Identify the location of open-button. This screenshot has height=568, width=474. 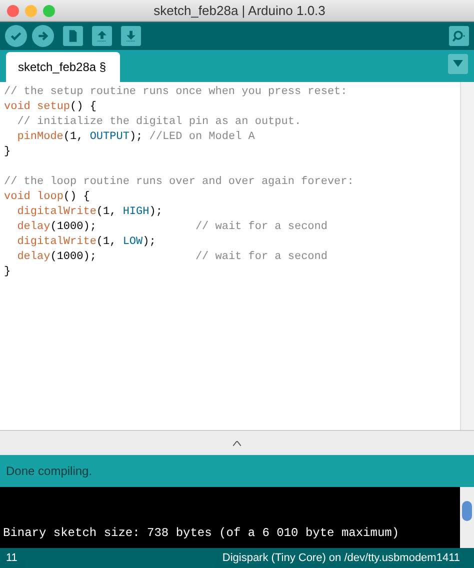
(102, 36).